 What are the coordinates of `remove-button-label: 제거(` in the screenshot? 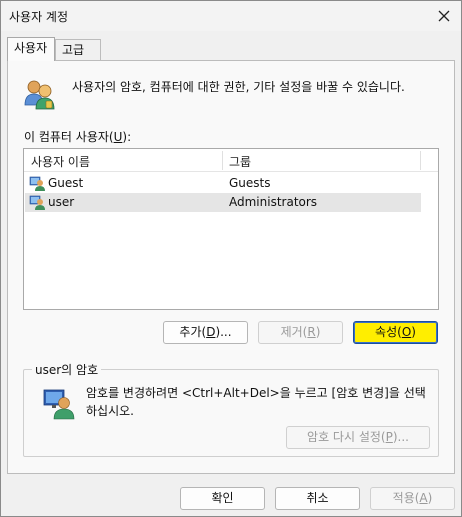 It's located at (294, 332).